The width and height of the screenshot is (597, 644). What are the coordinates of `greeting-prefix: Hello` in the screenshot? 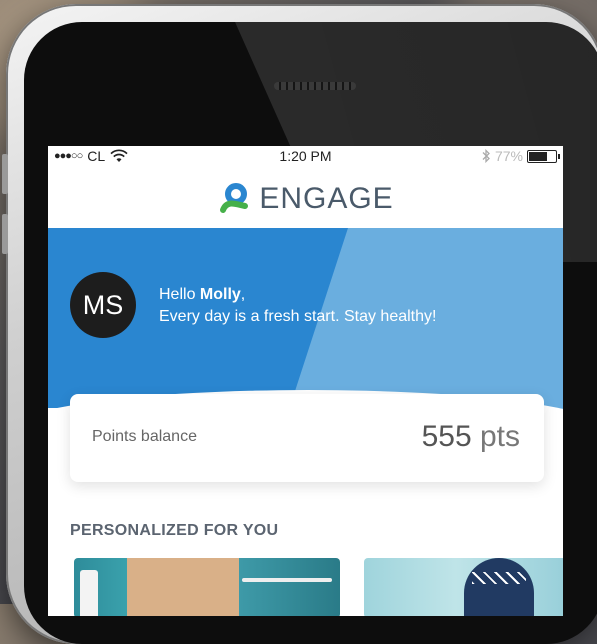 It's located at (179, 294).